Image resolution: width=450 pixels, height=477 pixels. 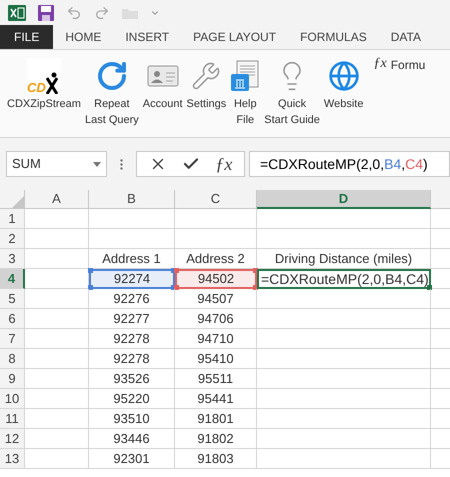 I want to click on row-header: 12, so click(x=12, y=439).